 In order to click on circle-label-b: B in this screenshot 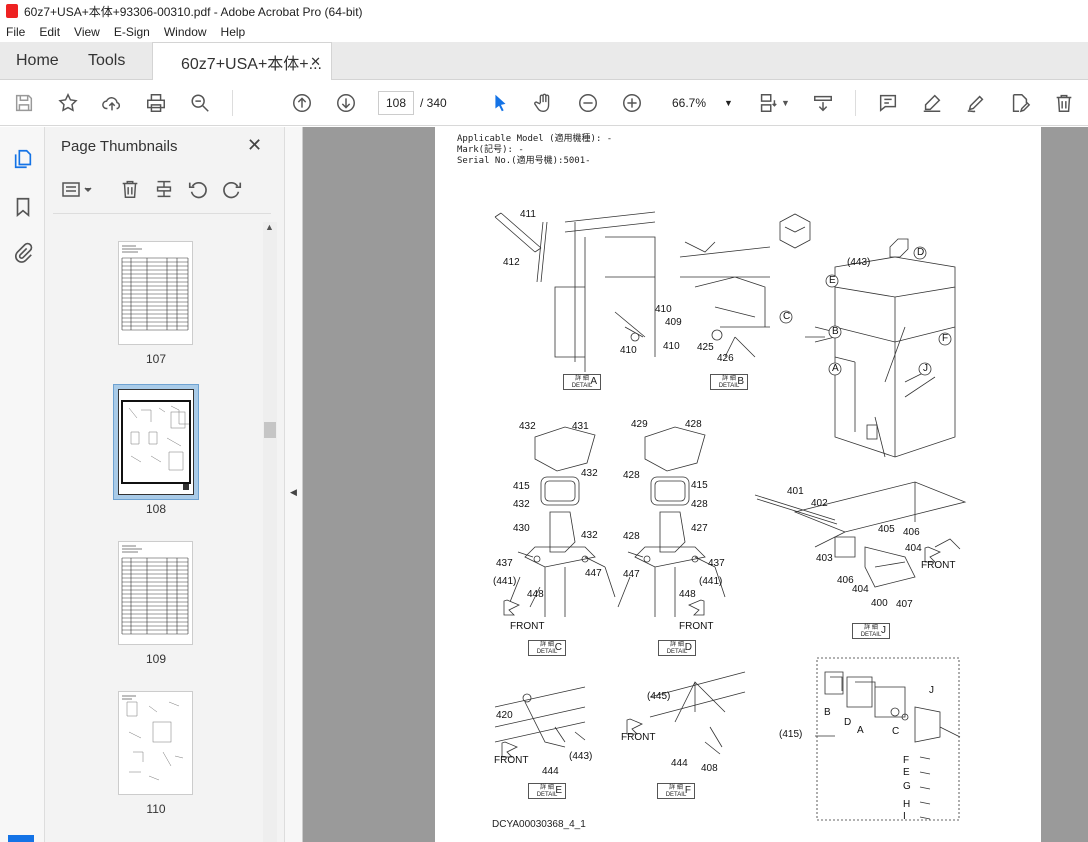, I will do `click(835, 331)`.